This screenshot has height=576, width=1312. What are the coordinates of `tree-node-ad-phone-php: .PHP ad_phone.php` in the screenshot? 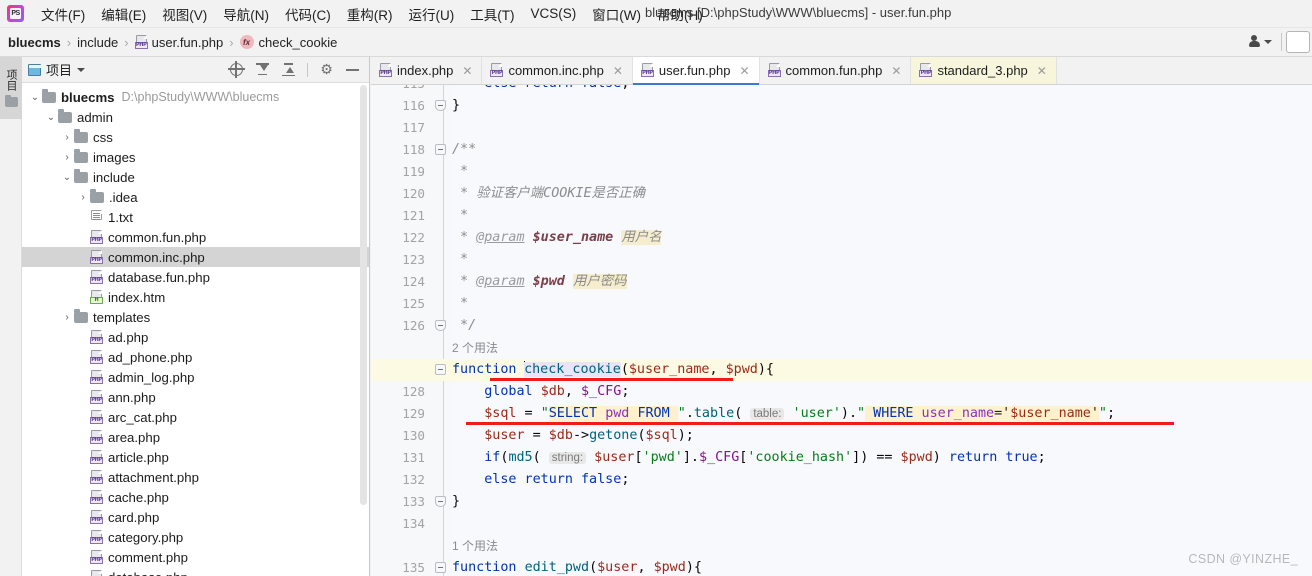 It's located at (195, 357).